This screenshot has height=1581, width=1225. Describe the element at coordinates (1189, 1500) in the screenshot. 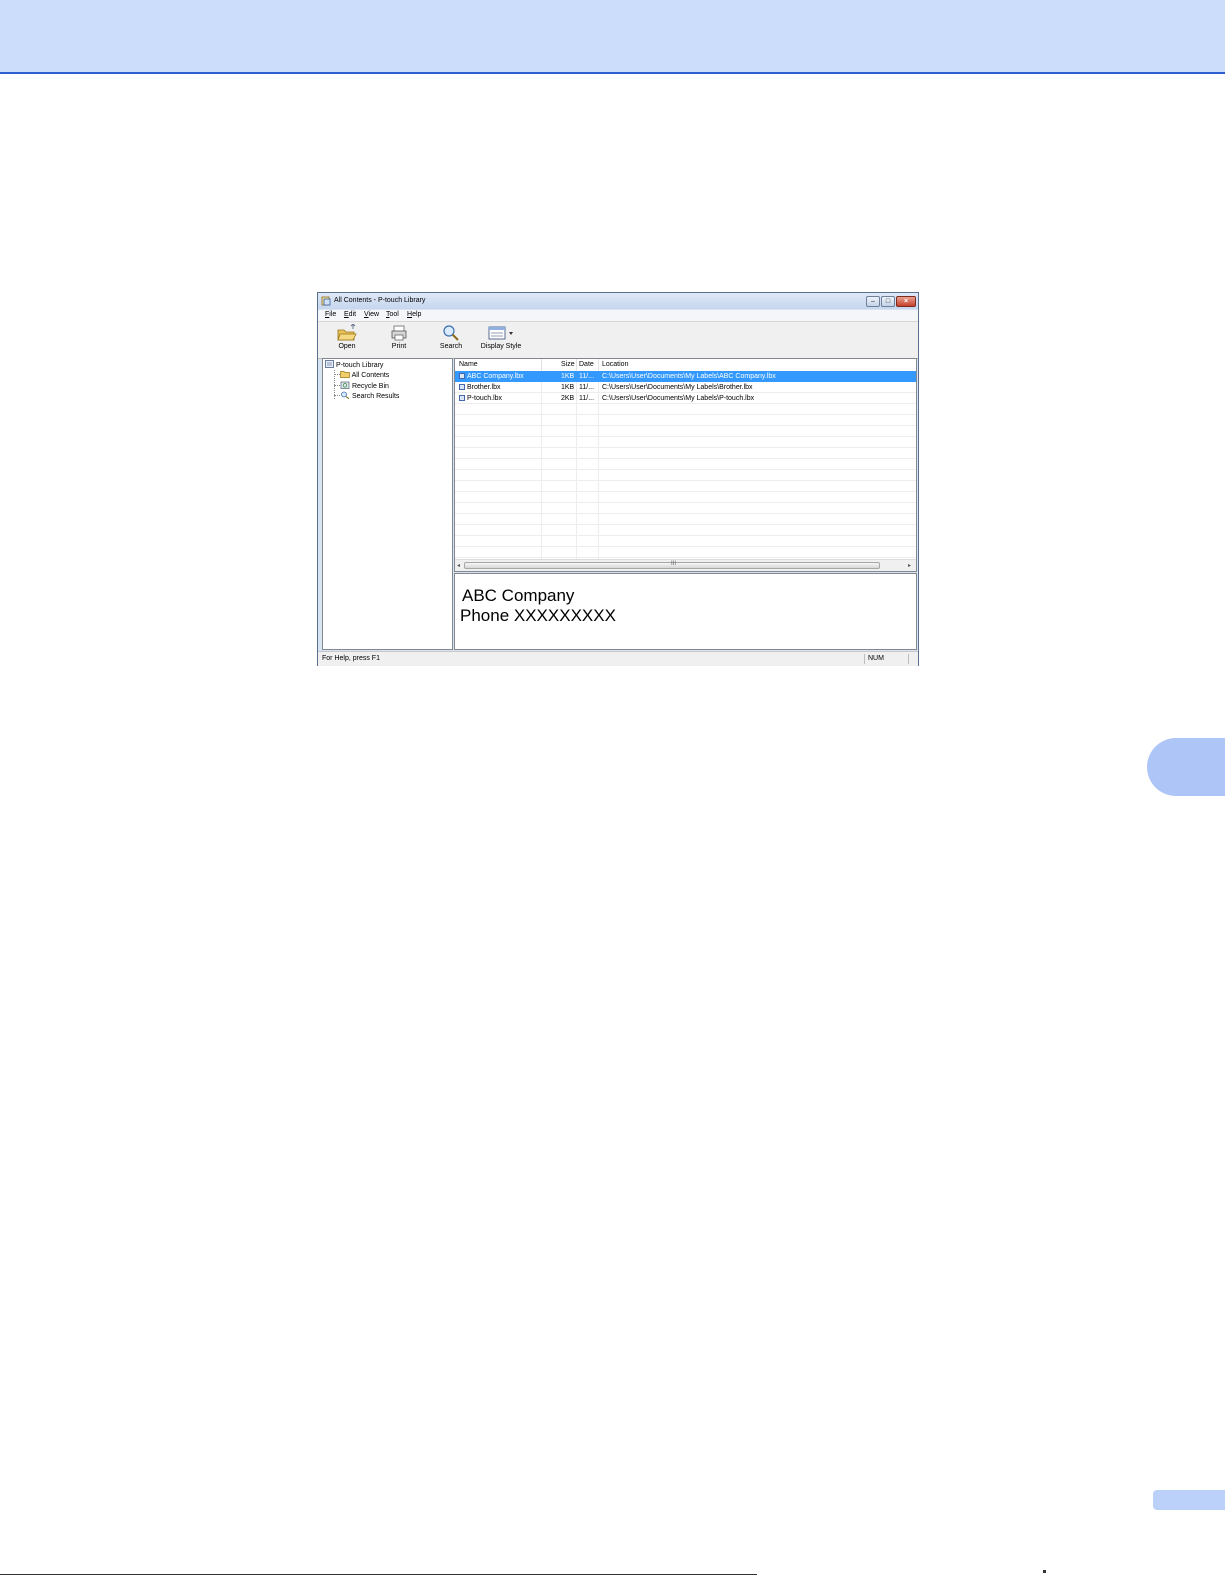

I see `page-number-tab` at that location.